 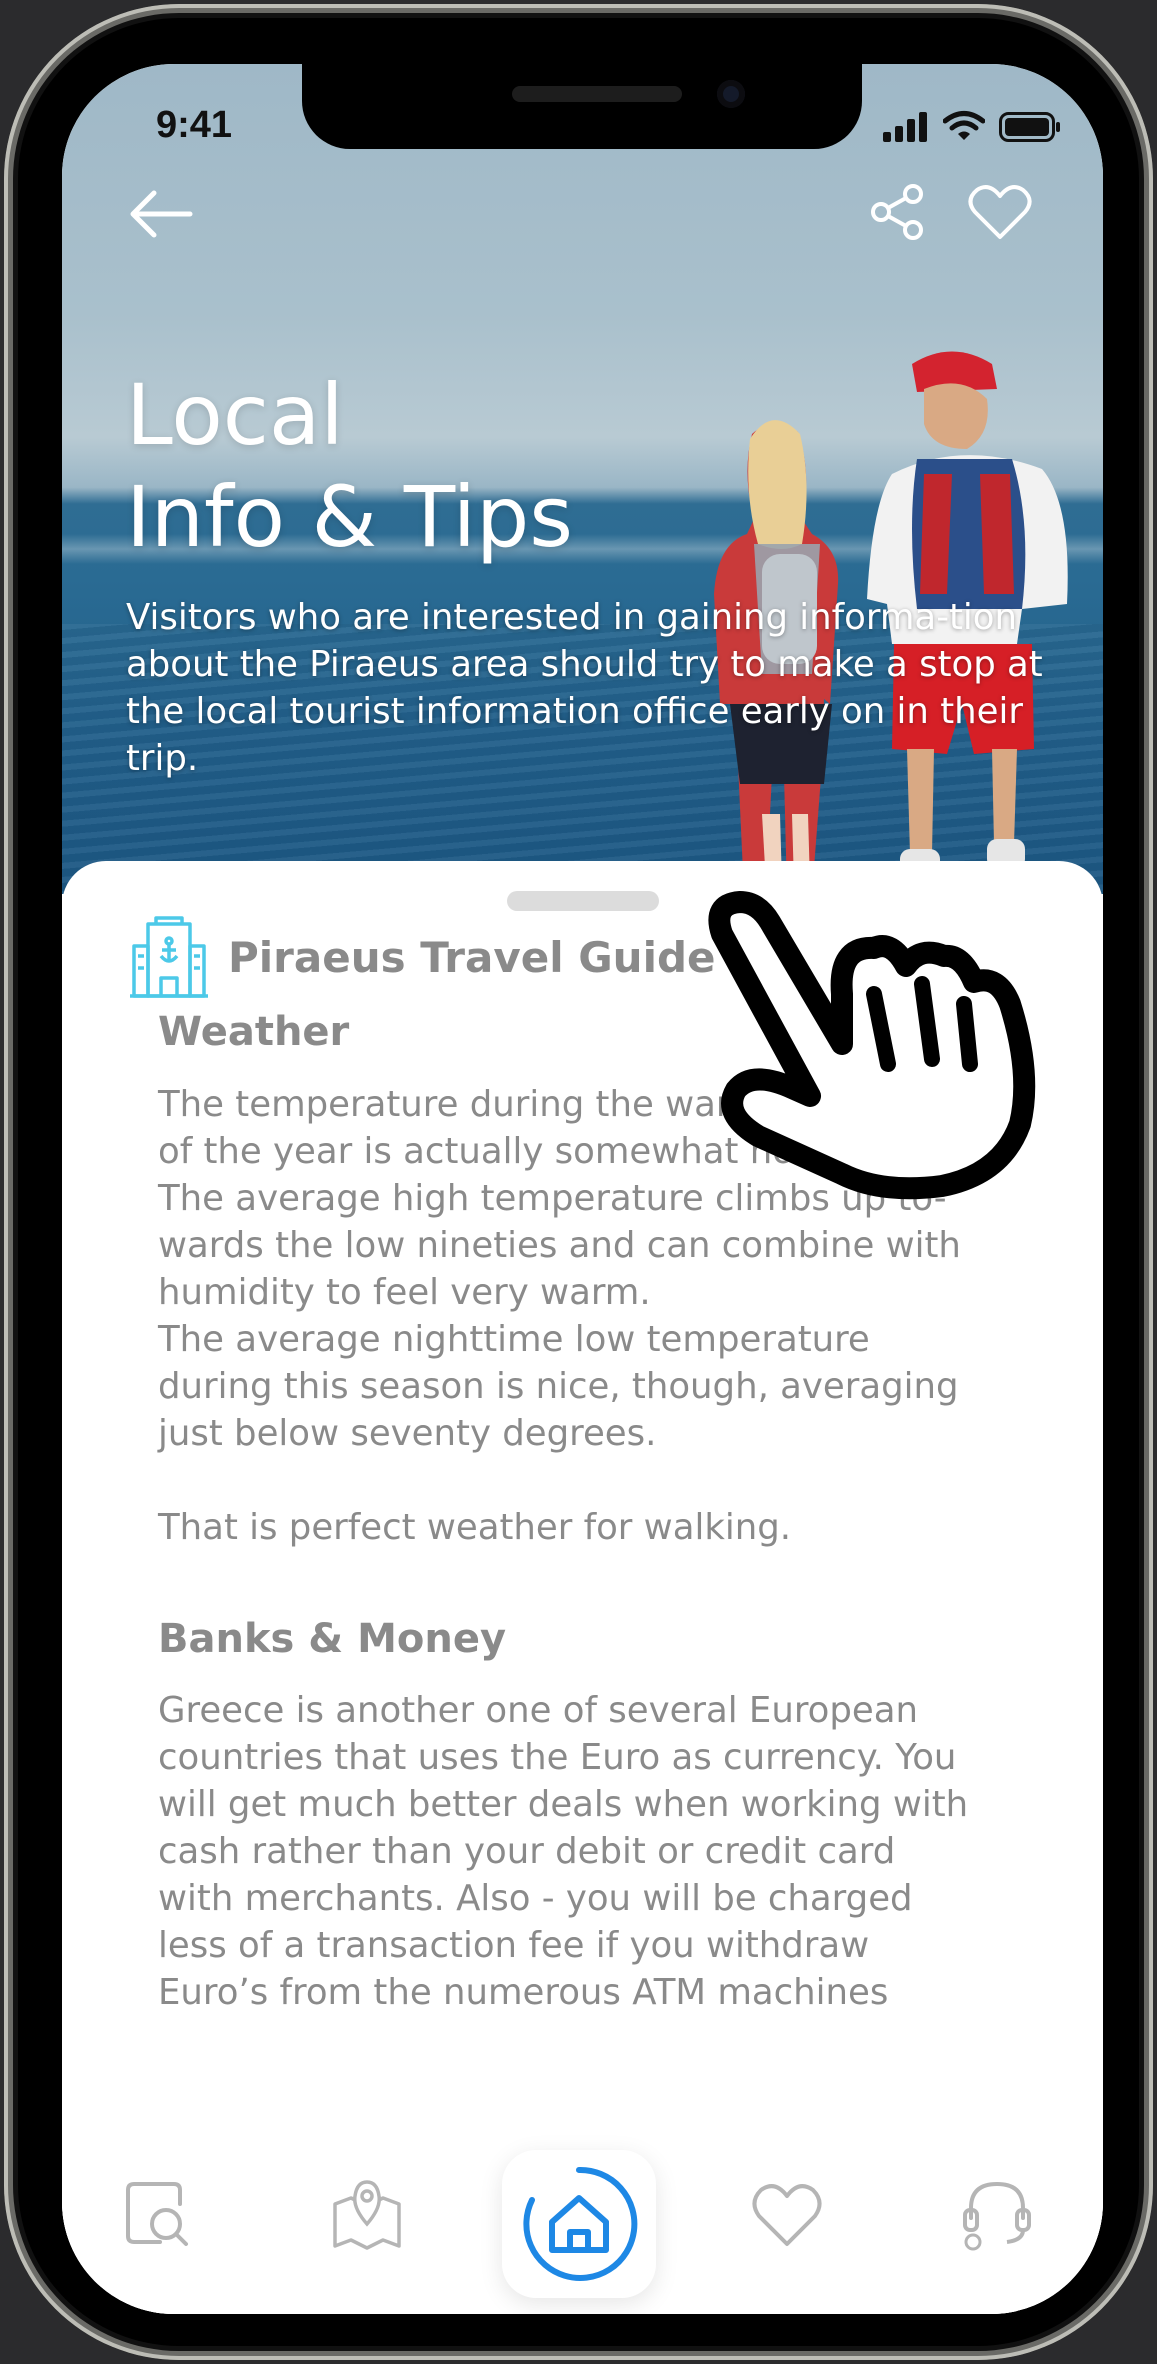 What do you see at coordinates (472, 957) in the screenshot?
I see `guide-title: Piraeus Travel Guide` at bounding box center [472, 957].